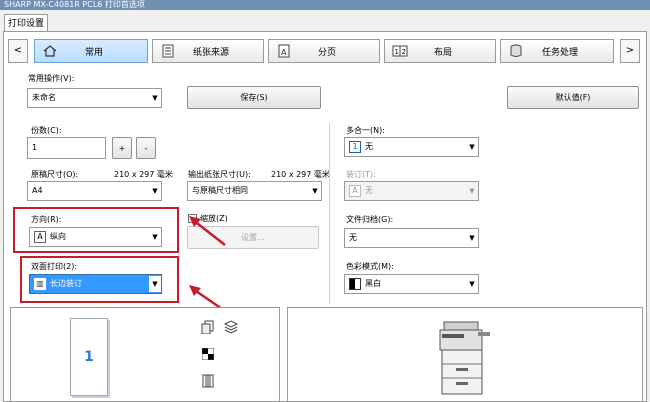 The height and width of the screenshot is (402, 650). I want to click on tab-layout: 12 布局, so click(440, 51).